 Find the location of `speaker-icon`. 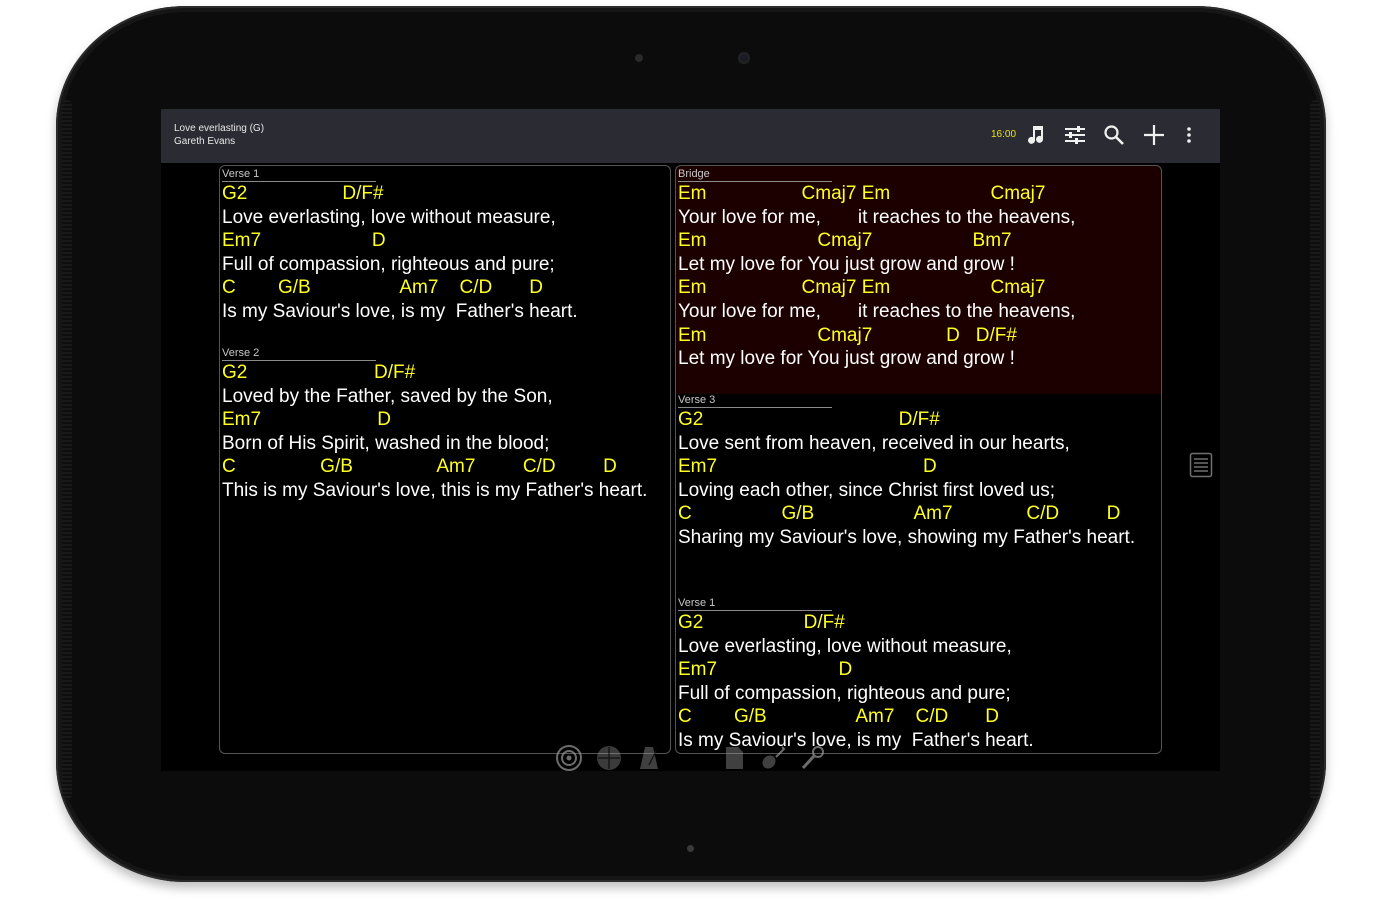

speaker-icon is located at coordinates (569, 757).